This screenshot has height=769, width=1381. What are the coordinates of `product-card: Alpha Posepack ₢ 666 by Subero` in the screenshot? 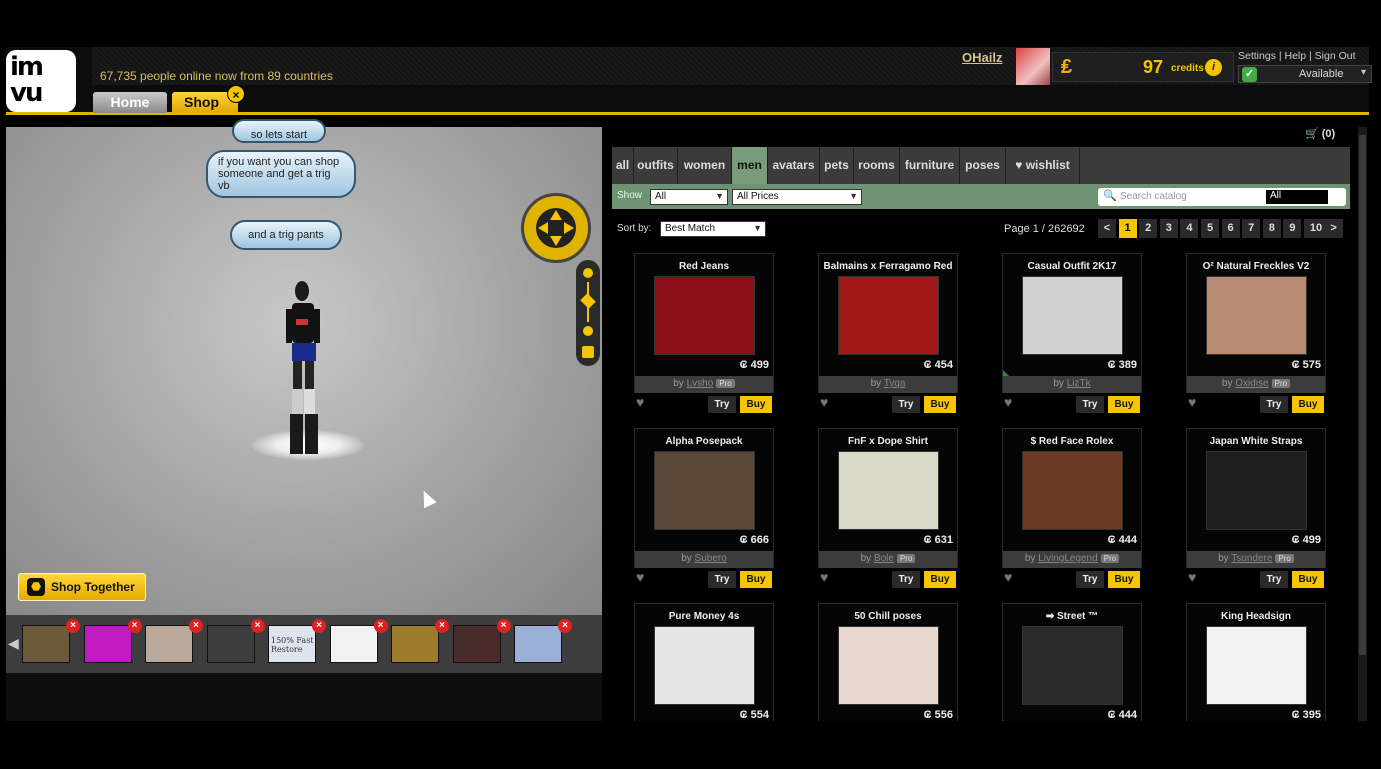 It's located at (704, 498).